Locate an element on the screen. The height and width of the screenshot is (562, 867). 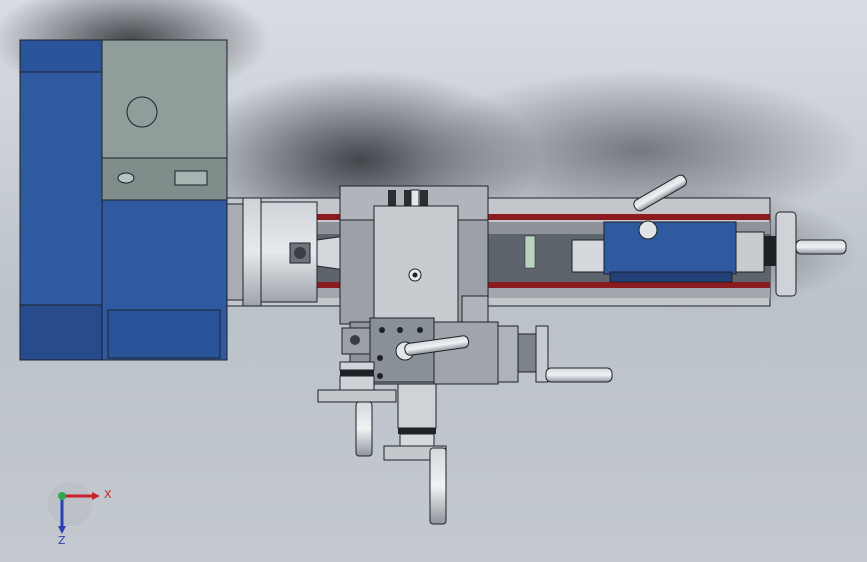
axis-triad: X Z is located at coordinates (80, 514).